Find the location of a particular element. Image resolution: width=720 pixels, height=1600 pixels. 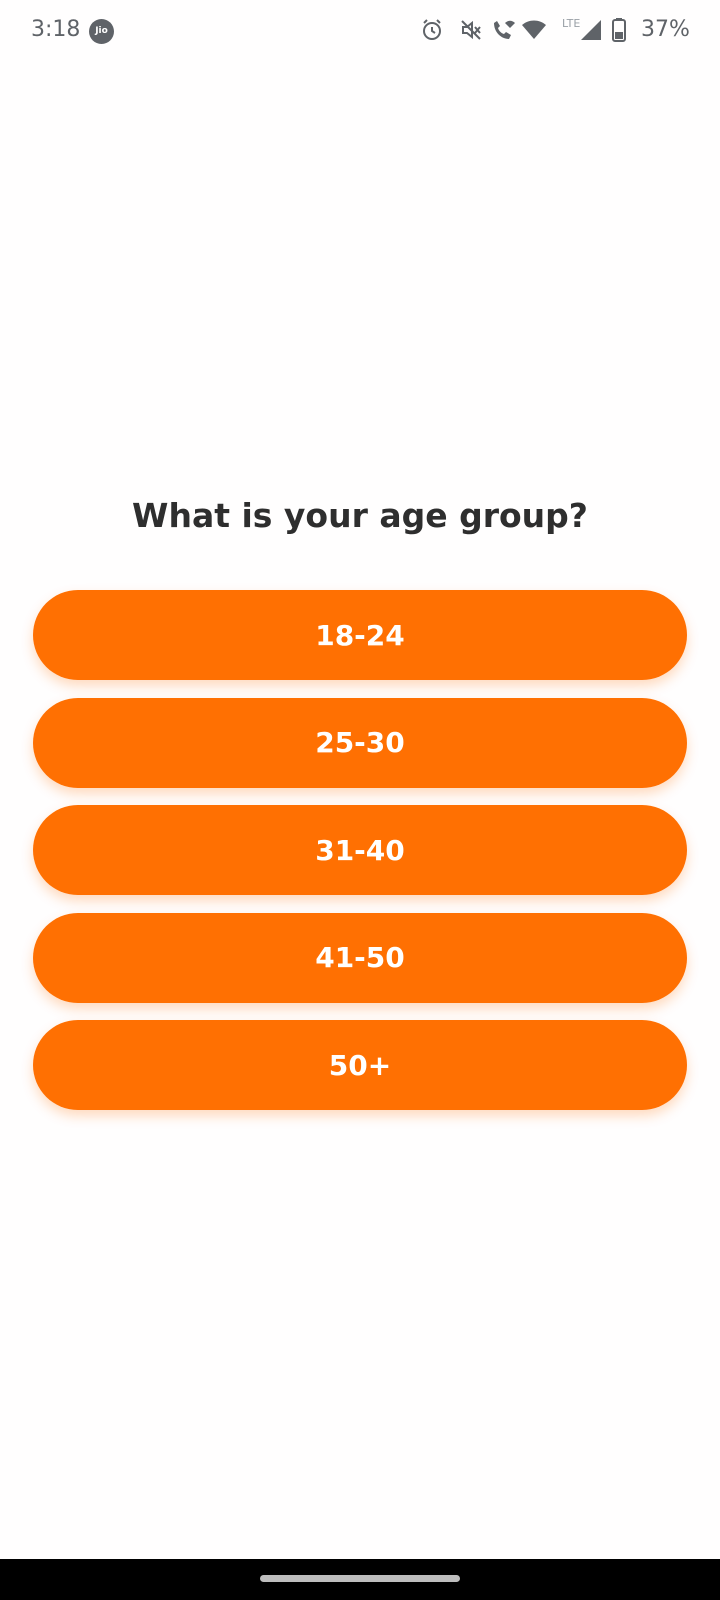

wifi-icon is located at coordinates (534, 29).